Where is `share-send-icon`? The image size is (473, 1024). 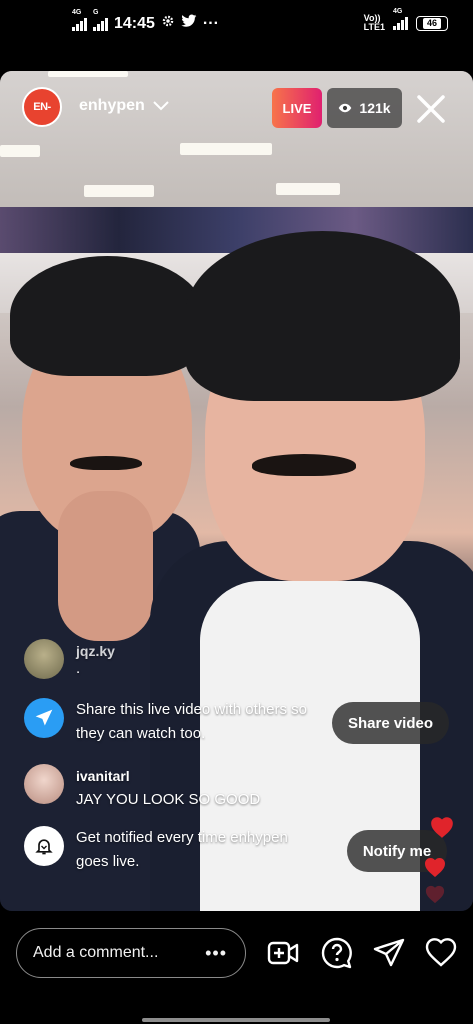
share-send-icon is located at coordinates (389, 953).